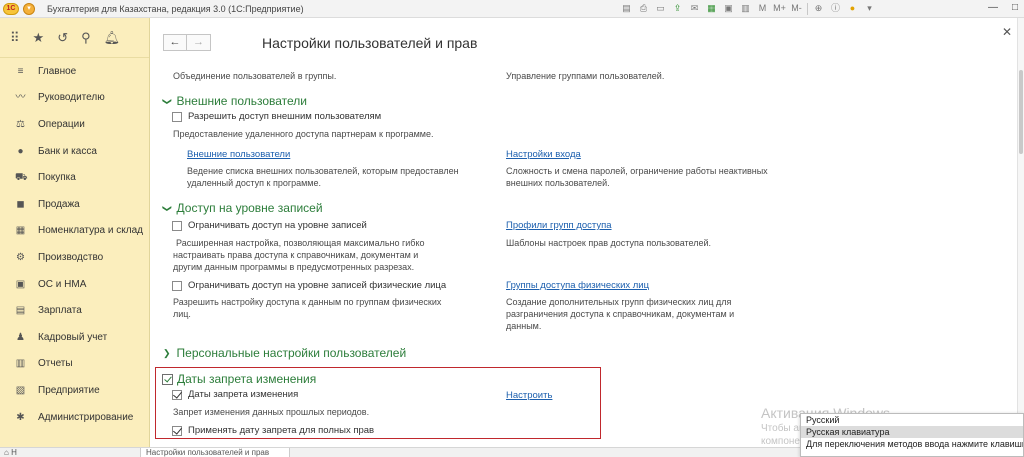  I want to click on sidebar-item-sales: ◼ Продажа, so click(74, 204).